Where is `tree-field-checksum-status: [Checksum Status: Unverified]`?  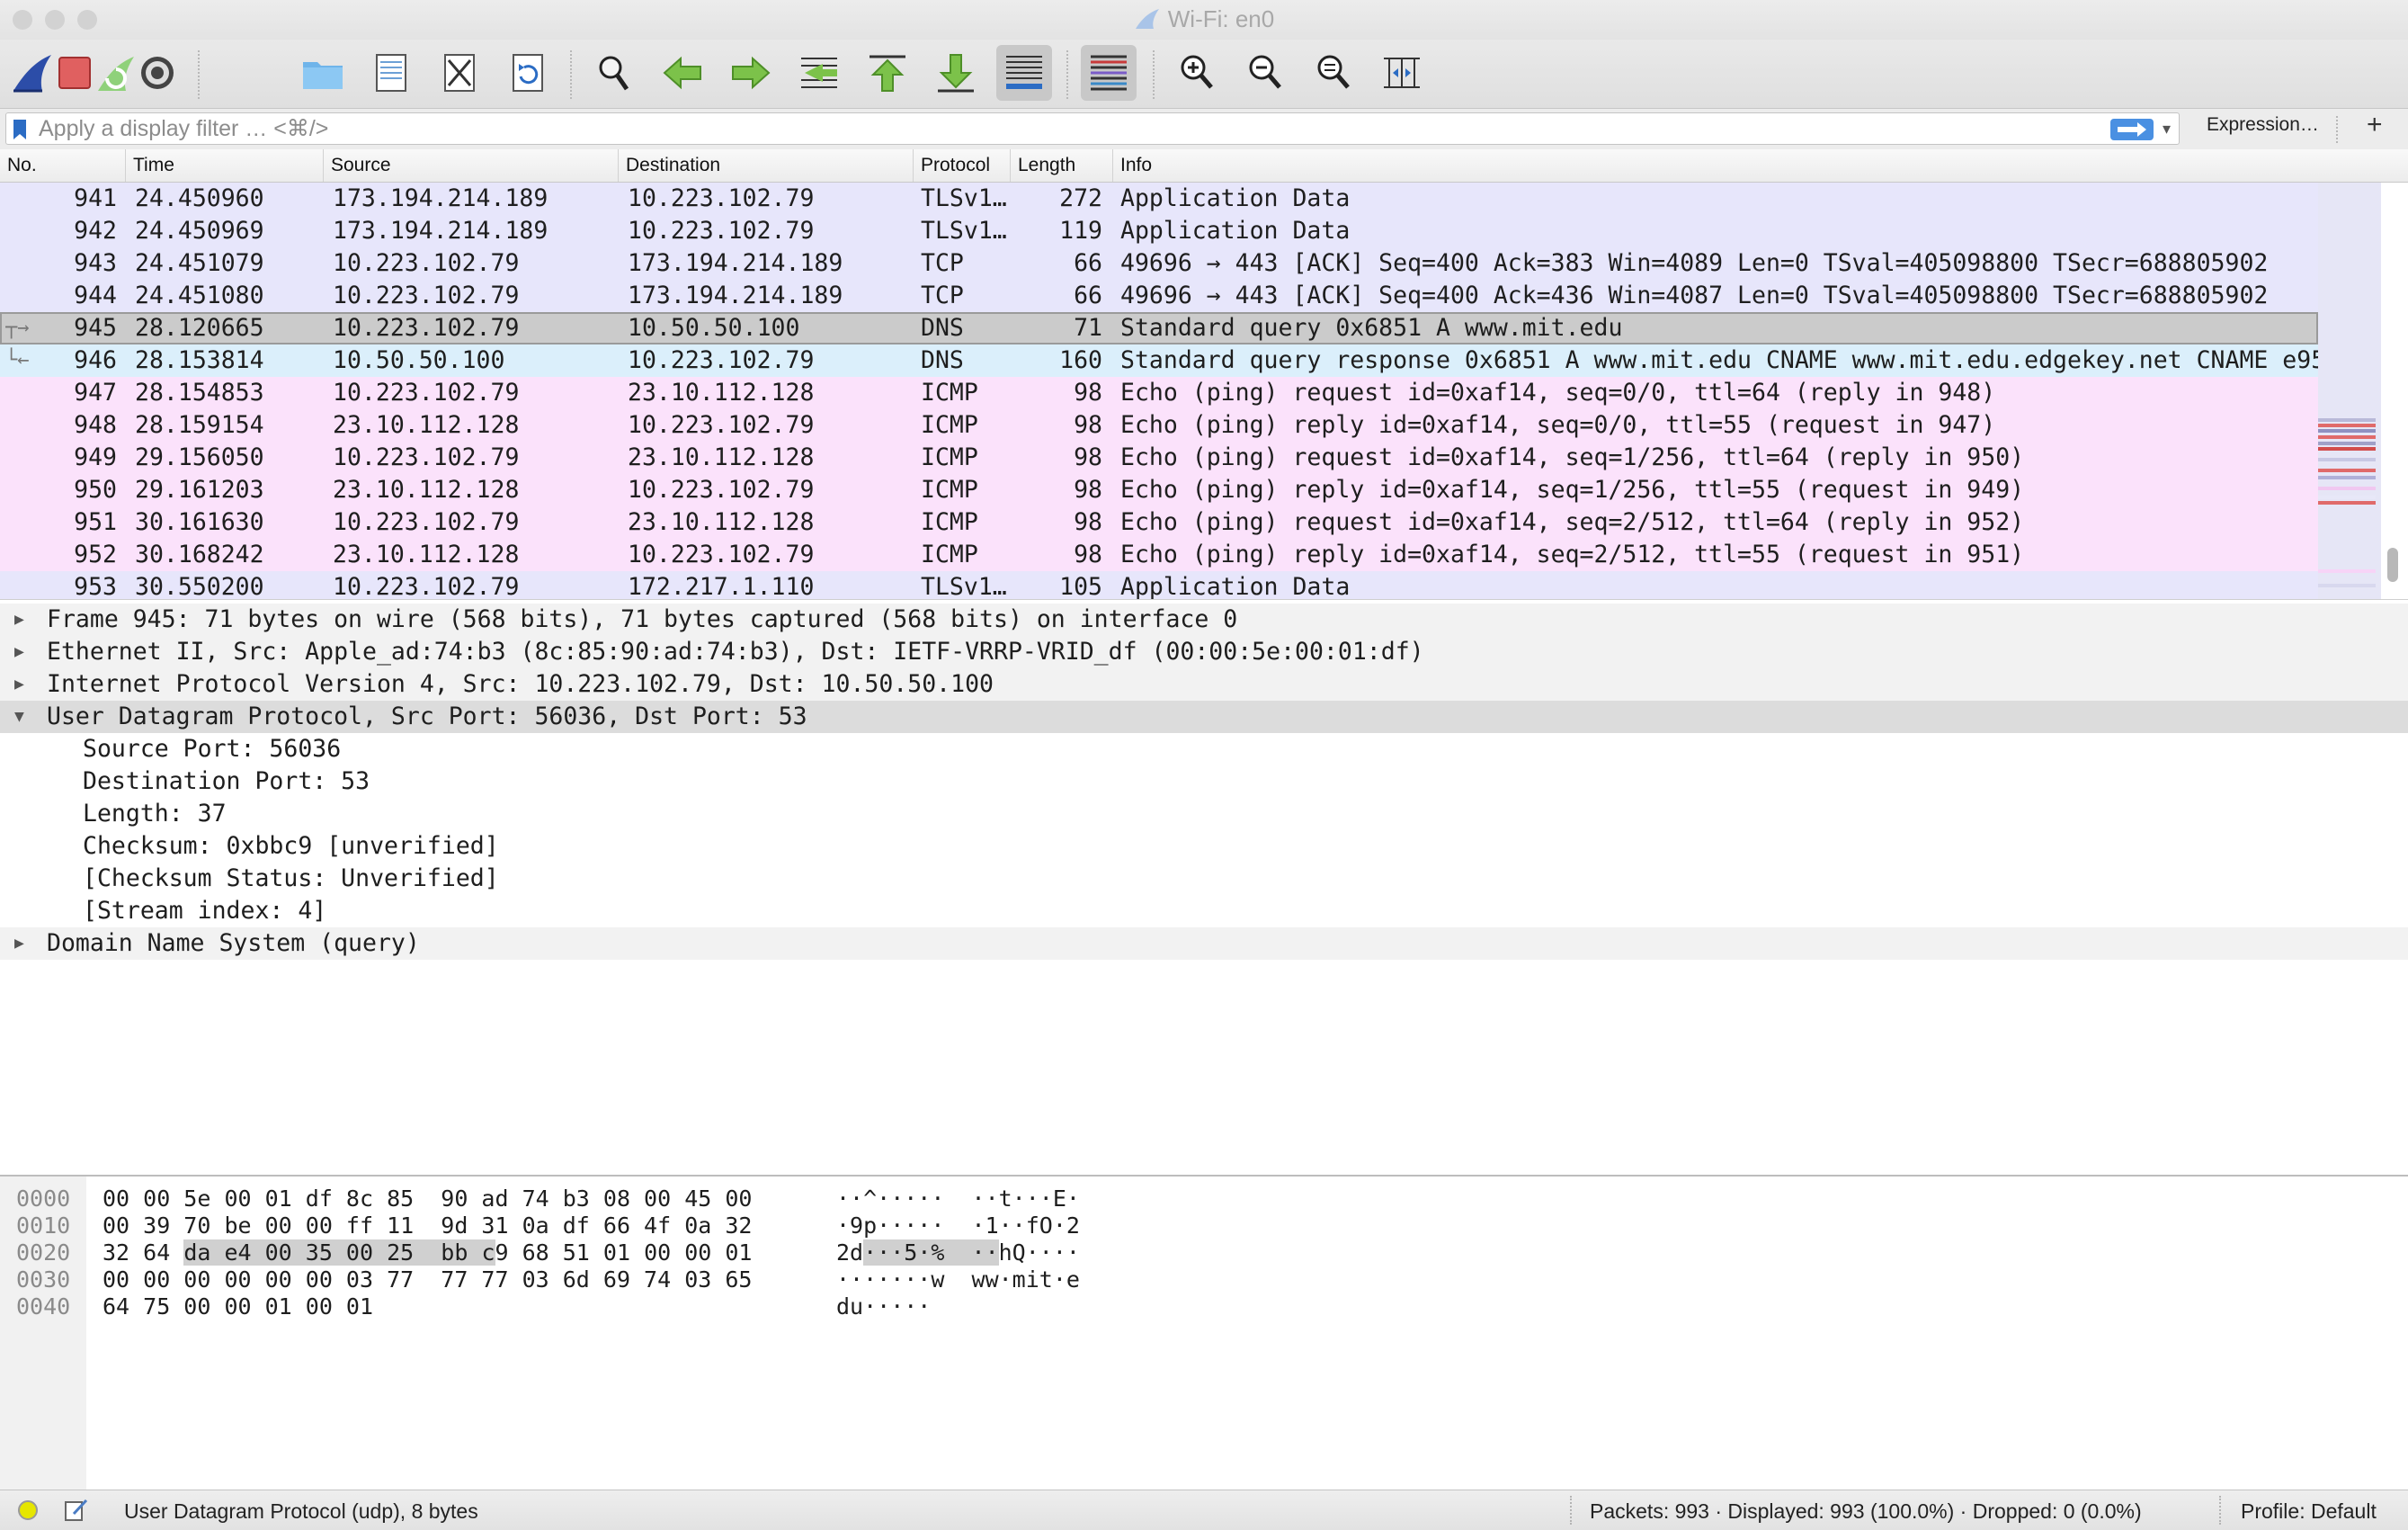 tree-field-checksum-status: [Checksum Status: Unverified] is located at coordinates (1204, 879).